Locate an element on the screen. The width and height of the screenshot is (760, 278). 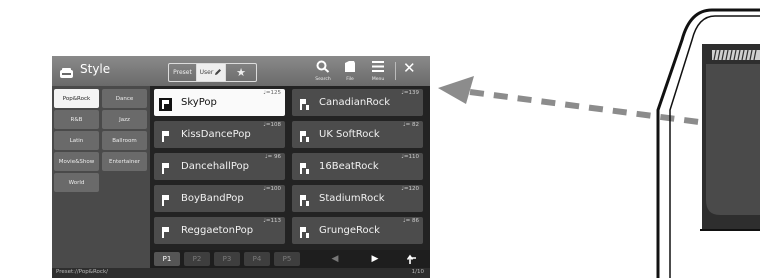
style-item: ReggaetonPop ♩=113 is located at coordinates (219, 230).